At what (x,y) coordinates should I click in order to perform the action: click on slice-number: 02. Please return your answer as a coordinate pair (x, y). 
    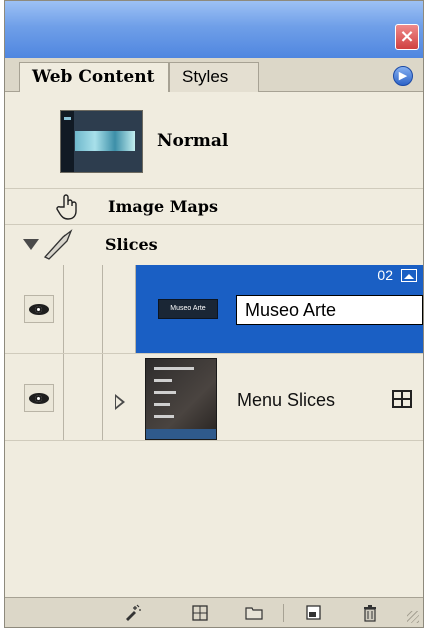
    Looking at the image, I should click on (385, 275).